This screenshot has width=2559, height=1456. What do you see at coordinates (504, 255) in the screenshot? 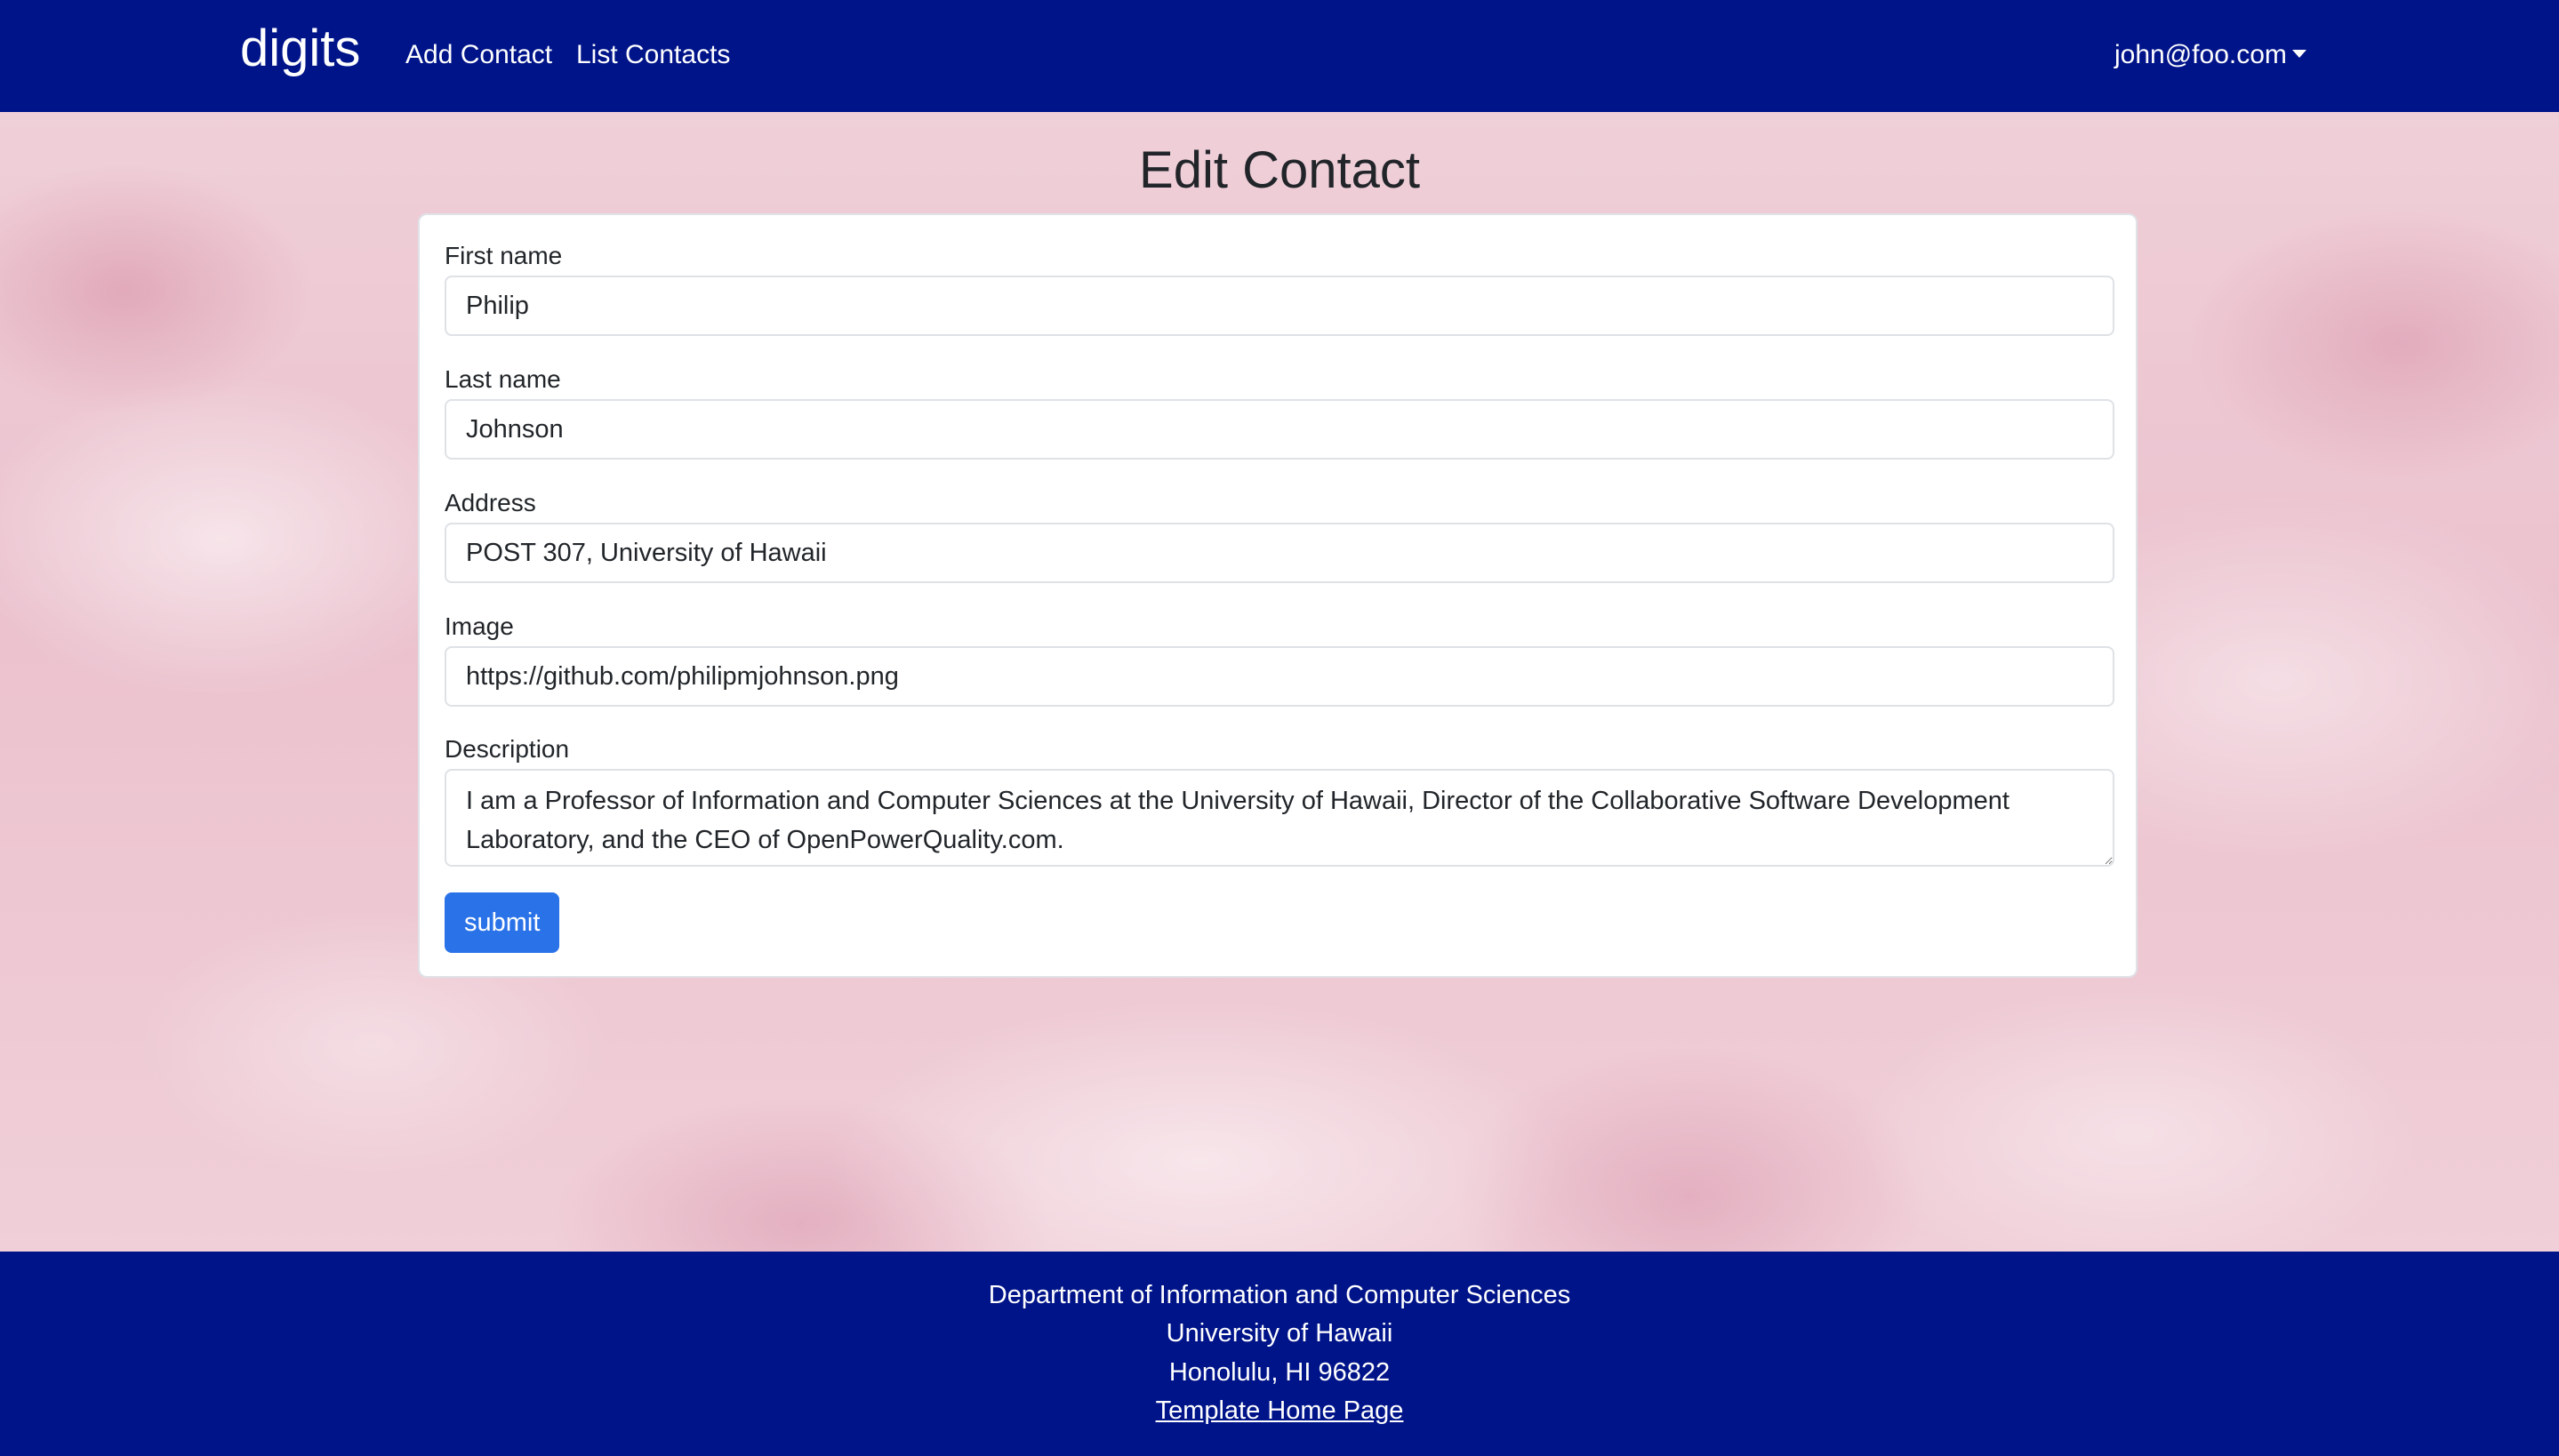
I see `first-name-label: First name` at bounding box center [504, 255].